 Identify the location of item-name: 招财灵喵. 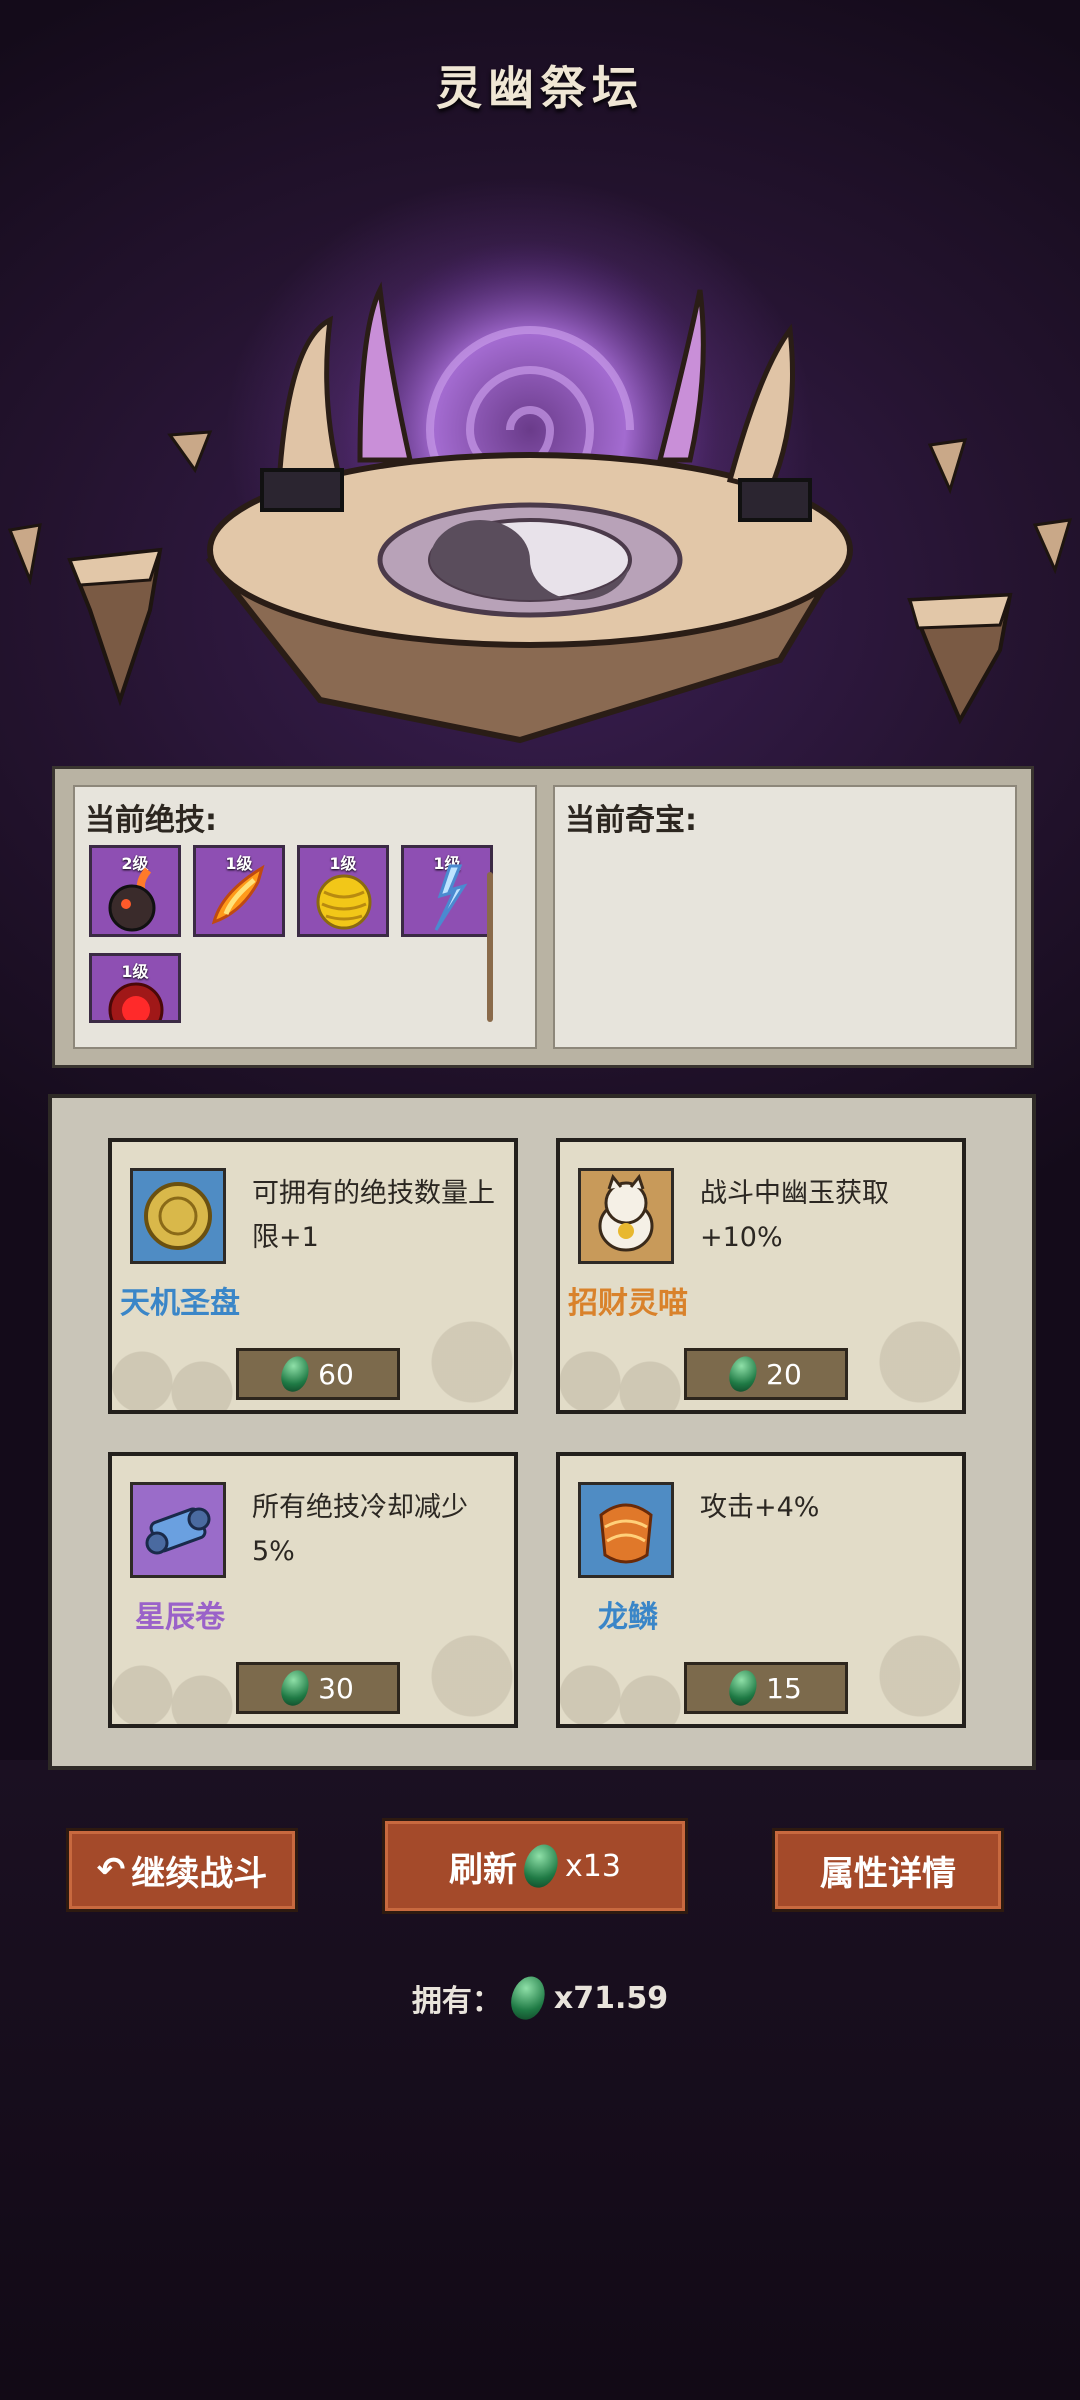
(628, 1303).